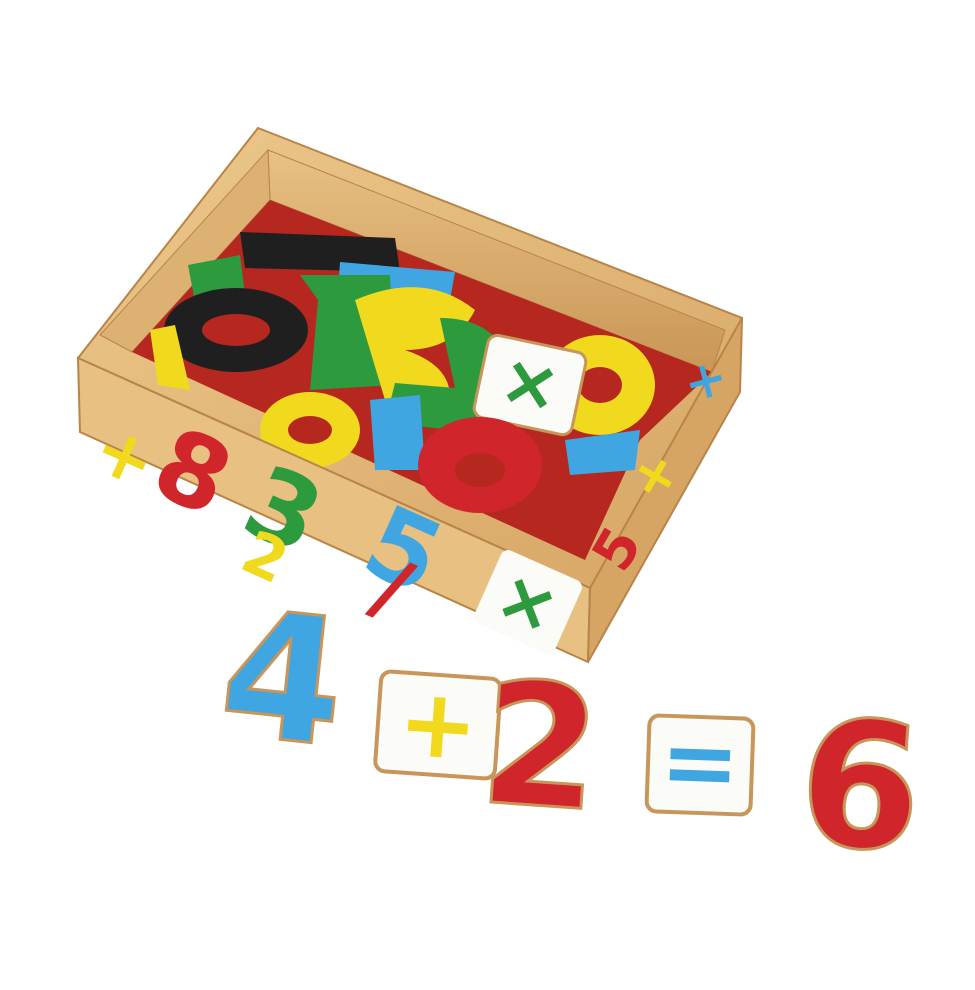 This screenshot has width=975, height=990. What do you see at coordinates (541, 747) in the screenshot?
I see `equation-two-piece: 2` at bounding box center [541, 747].